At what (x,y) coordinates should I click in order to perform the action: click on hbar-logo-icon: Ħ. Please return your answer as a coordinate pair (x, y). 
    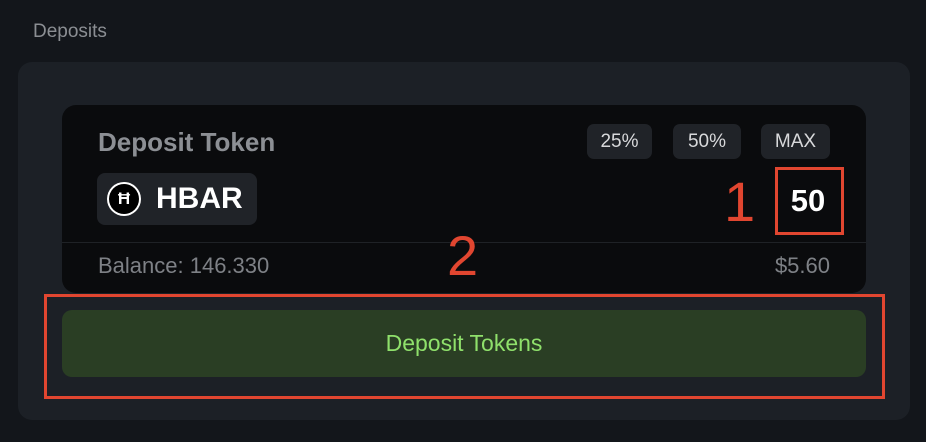
    Looking at the image, I should click on (124, 199).